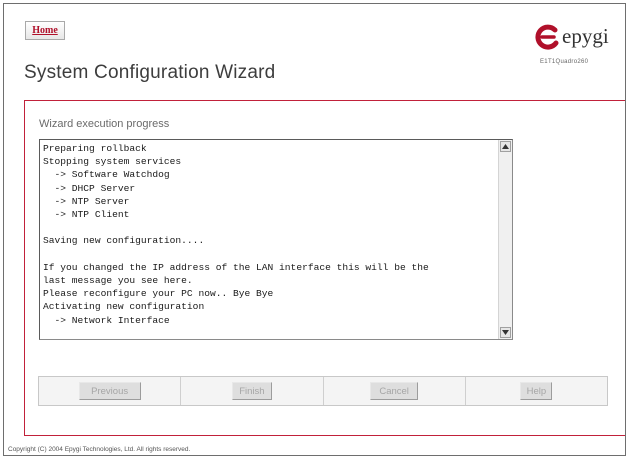 The width and height of the screenshot is (631, 461). I want to click on arrow-up-icon, so click(505, 146).